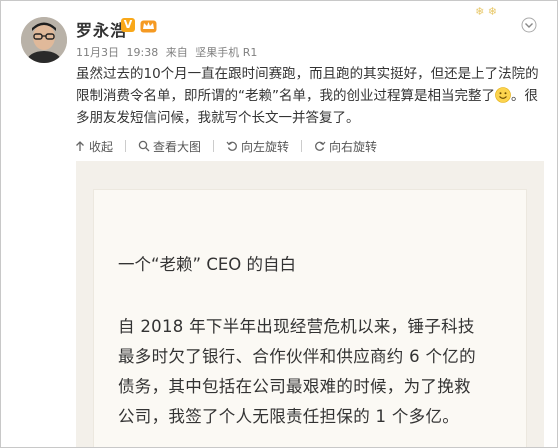 This screenshot has height=448, width=558. Describe the element at coordinates (143, 52) in the screenshot. I see `post-time: 19:38` at that location.